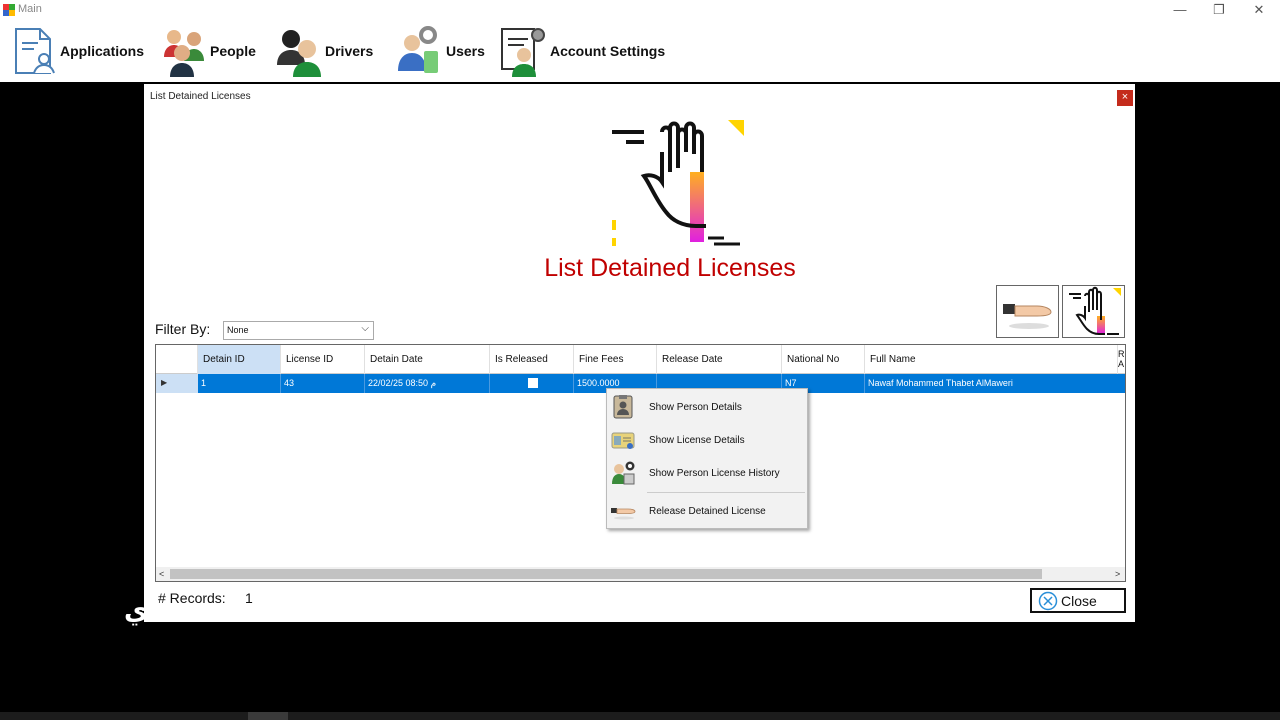  I want to click on context-menu-item-show-person-details: Show Person Details, so click(707, 406).